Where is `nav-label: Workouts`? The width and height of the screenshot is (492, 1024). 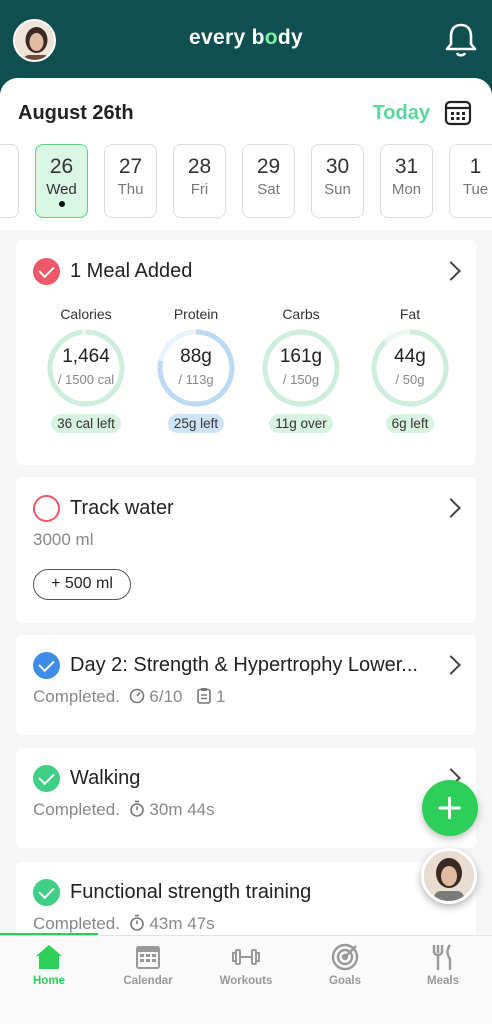
nav-label: Workouts is located at coordinates (246, 981).